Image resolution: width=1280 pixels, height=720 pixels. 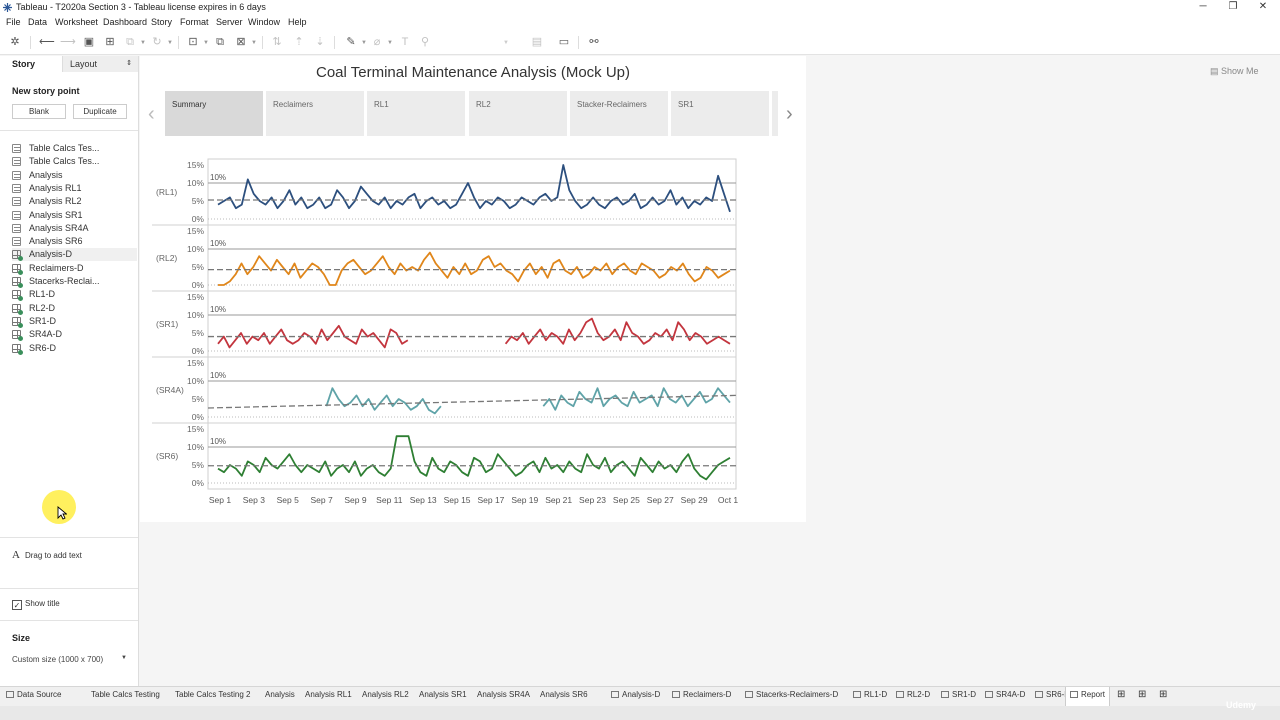 What do you see at coordinates (594, 42) in the screenshot?
I see `share-icon: ⚯` at bounding box center [594, 42].